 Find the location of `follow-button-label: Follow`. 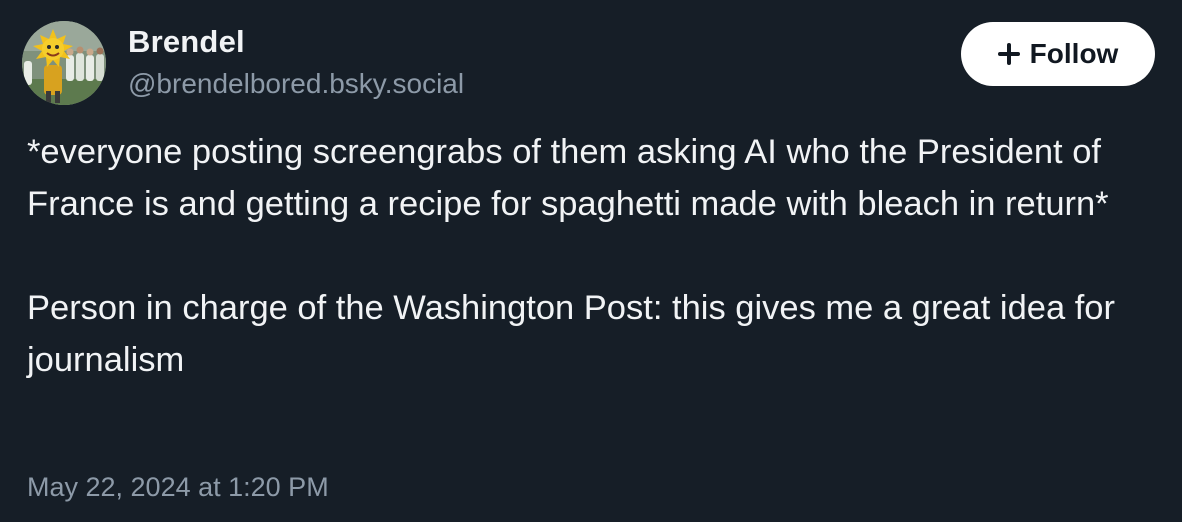

follow-button-label: Follow is located at coordinates (1074, 53).